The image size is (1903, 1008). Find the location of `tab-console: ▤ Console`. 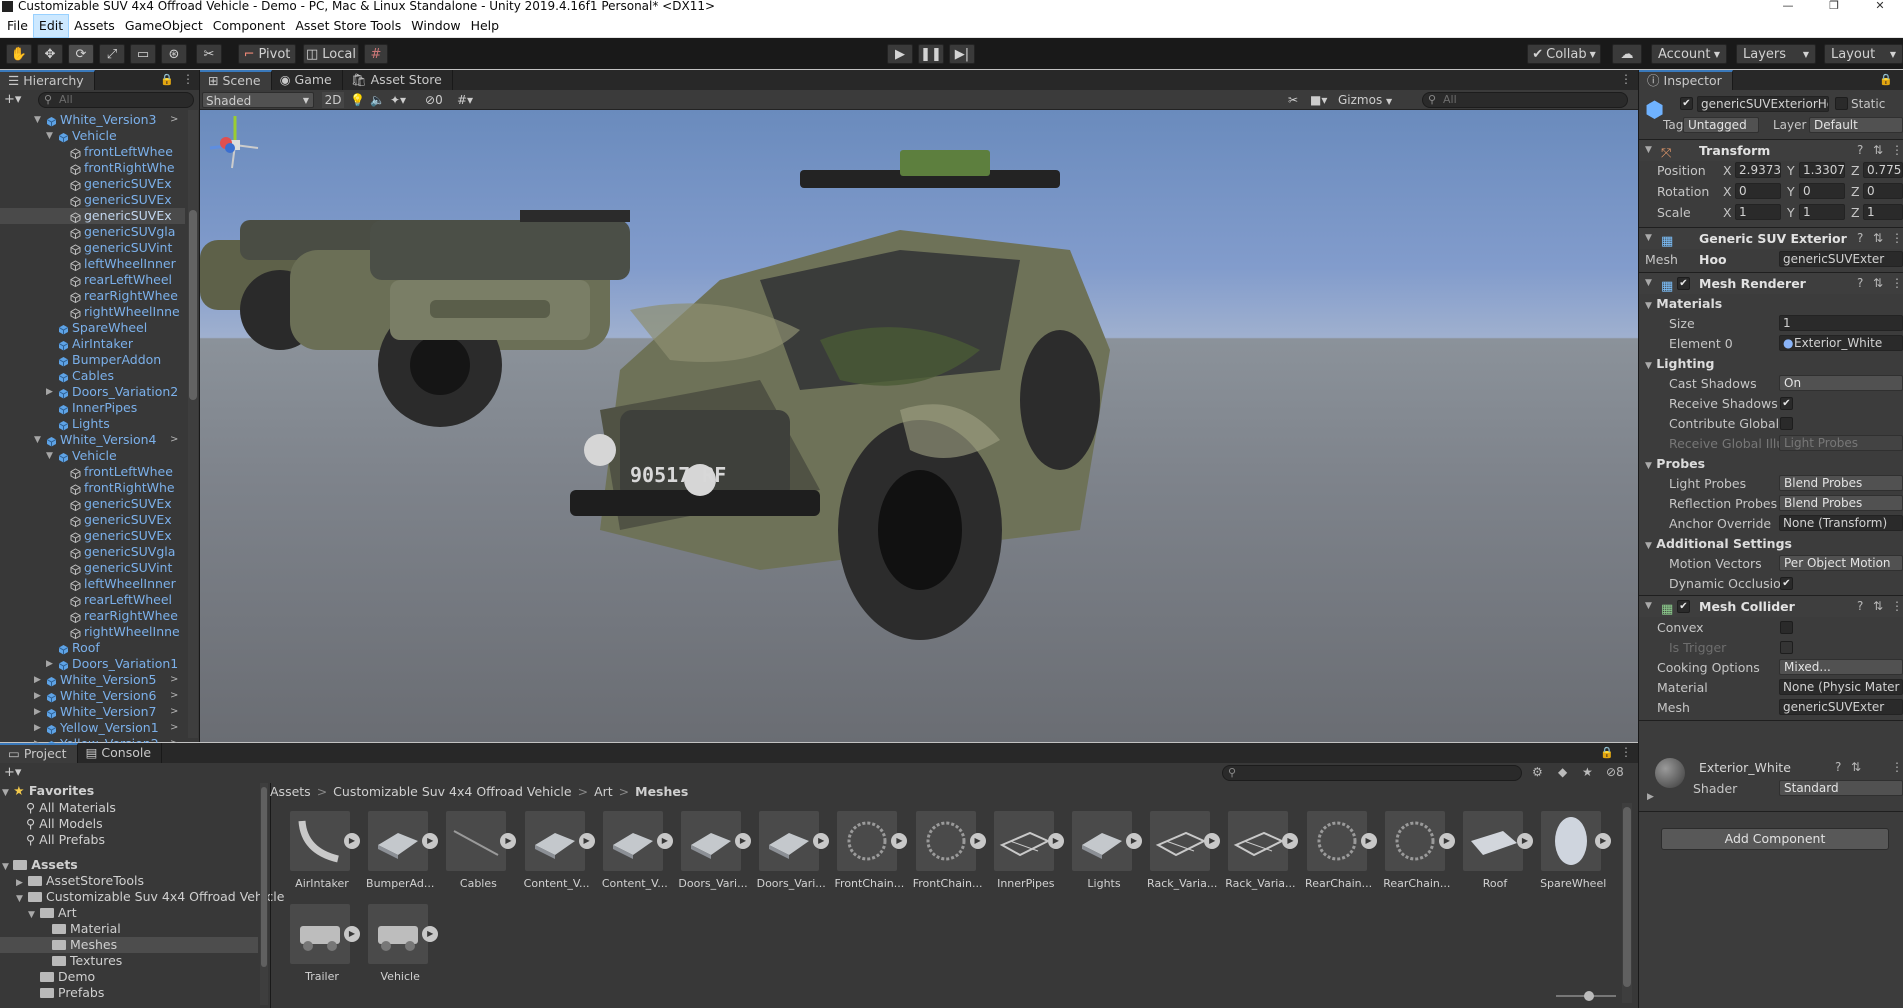

tab-console: ▤ Console is located at coordinates (120, 753).